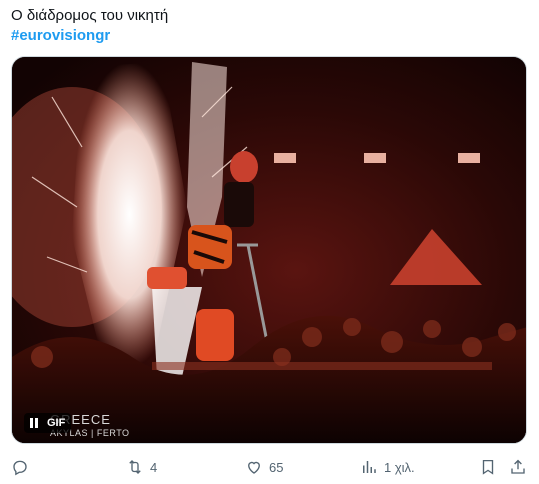  I want to click on action-bar: 4 65 1 χιλ., so click(269, 467).